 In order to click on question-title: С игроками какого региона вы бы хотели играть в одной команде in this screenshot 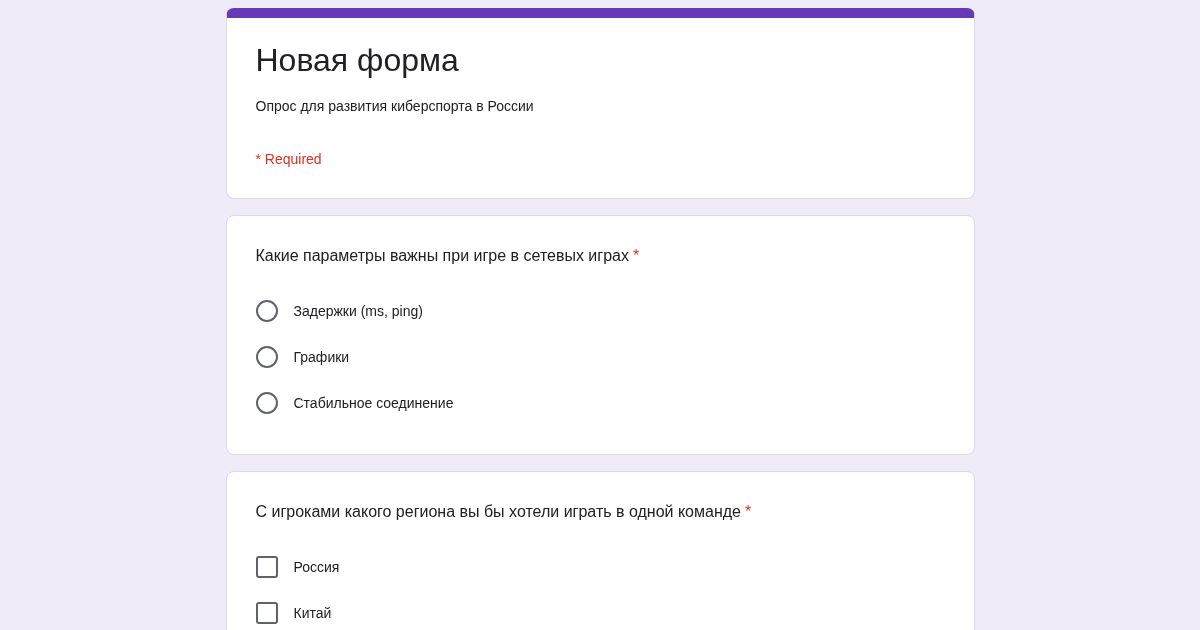, I will do `click(498, 512)`.